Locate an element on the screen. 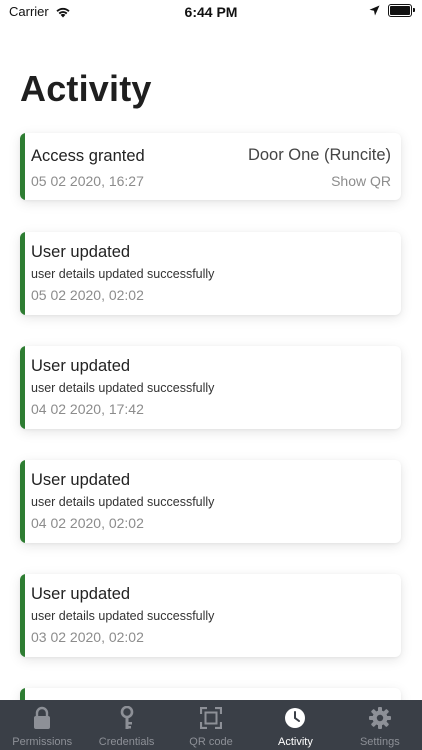 The width and height of the screenshot is (422, 750). status-right-group is located at coordinates (392, 10).